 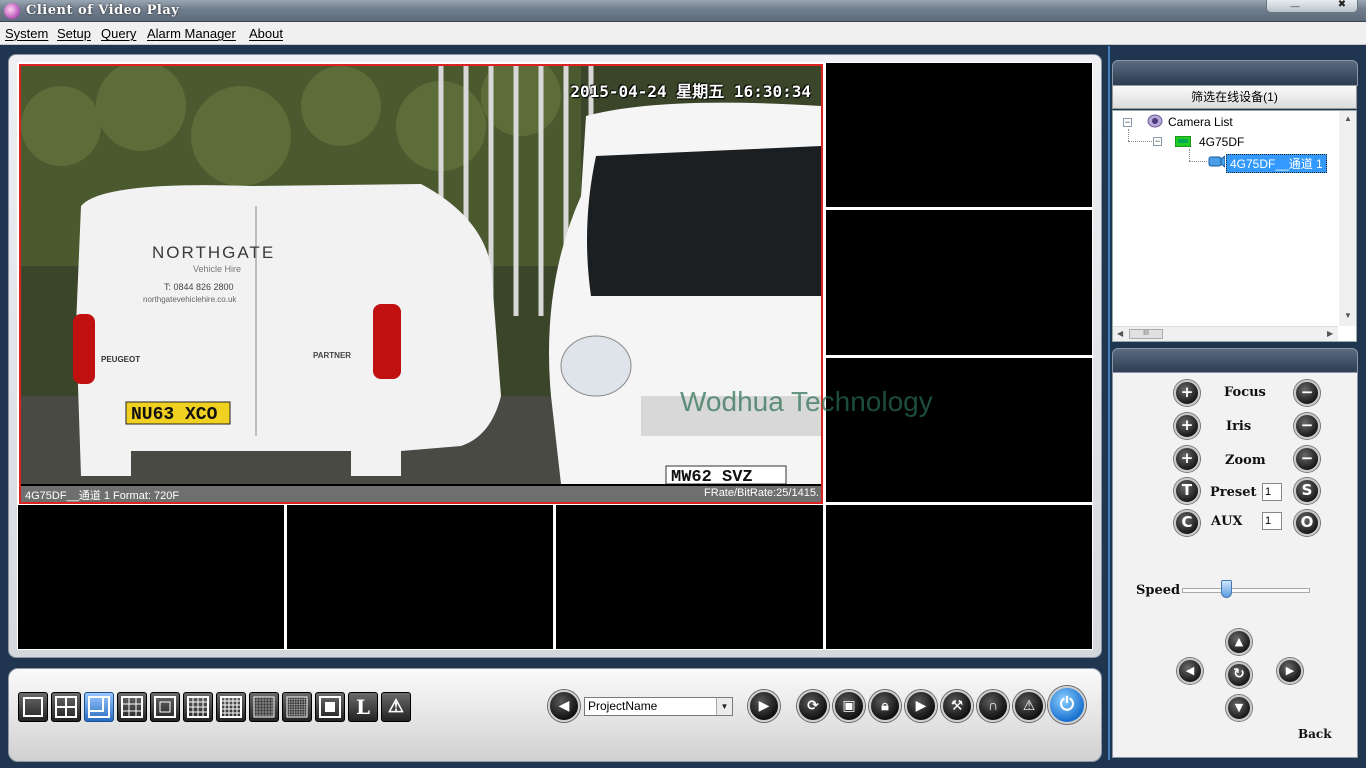 I want to click on headphones-icon: ∩, so click(x=993, y=706).